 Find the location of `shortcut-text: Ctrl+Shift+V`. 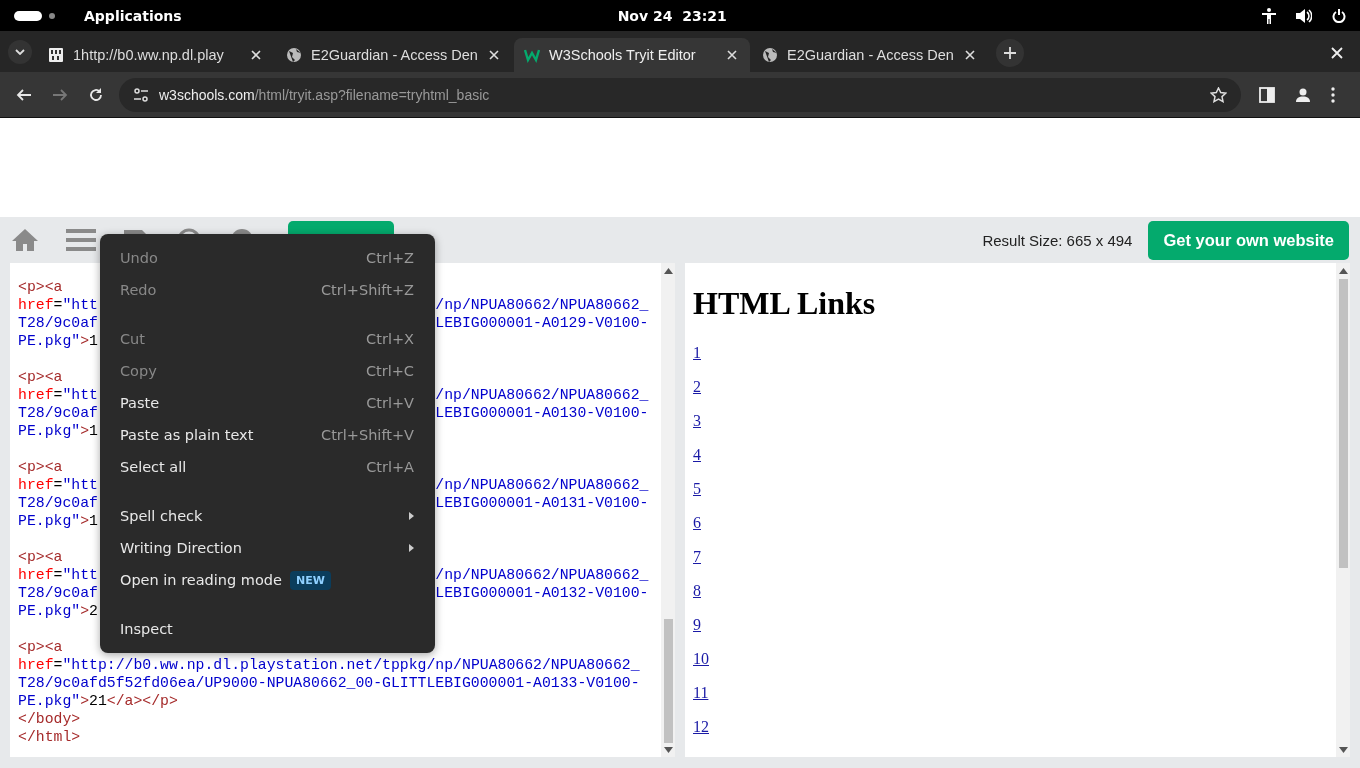

shortcut-text: Ctrl+Shift+V is located at coordinates (367, 435).